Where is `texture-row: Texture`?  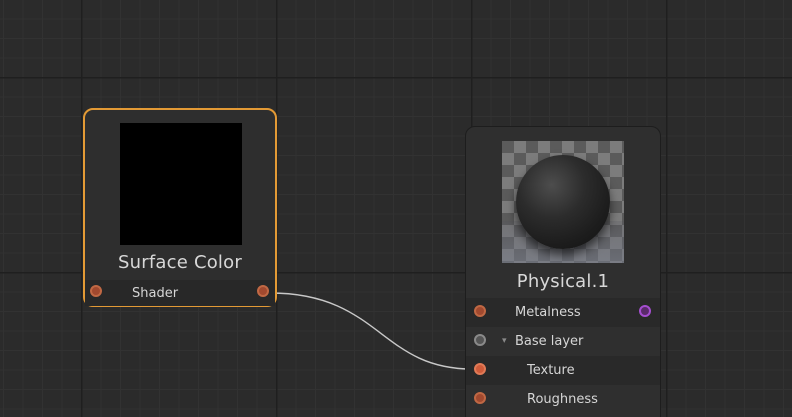 texture-row: Texture is located at coordinates (563, 370).